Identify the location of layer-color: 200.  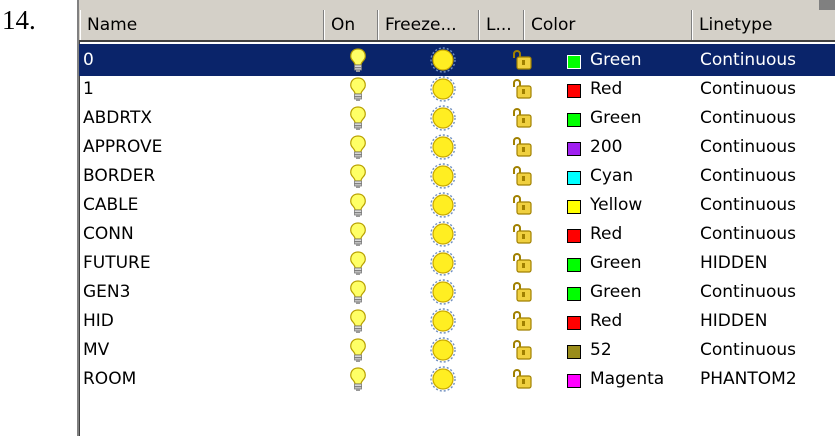
(606, 147).